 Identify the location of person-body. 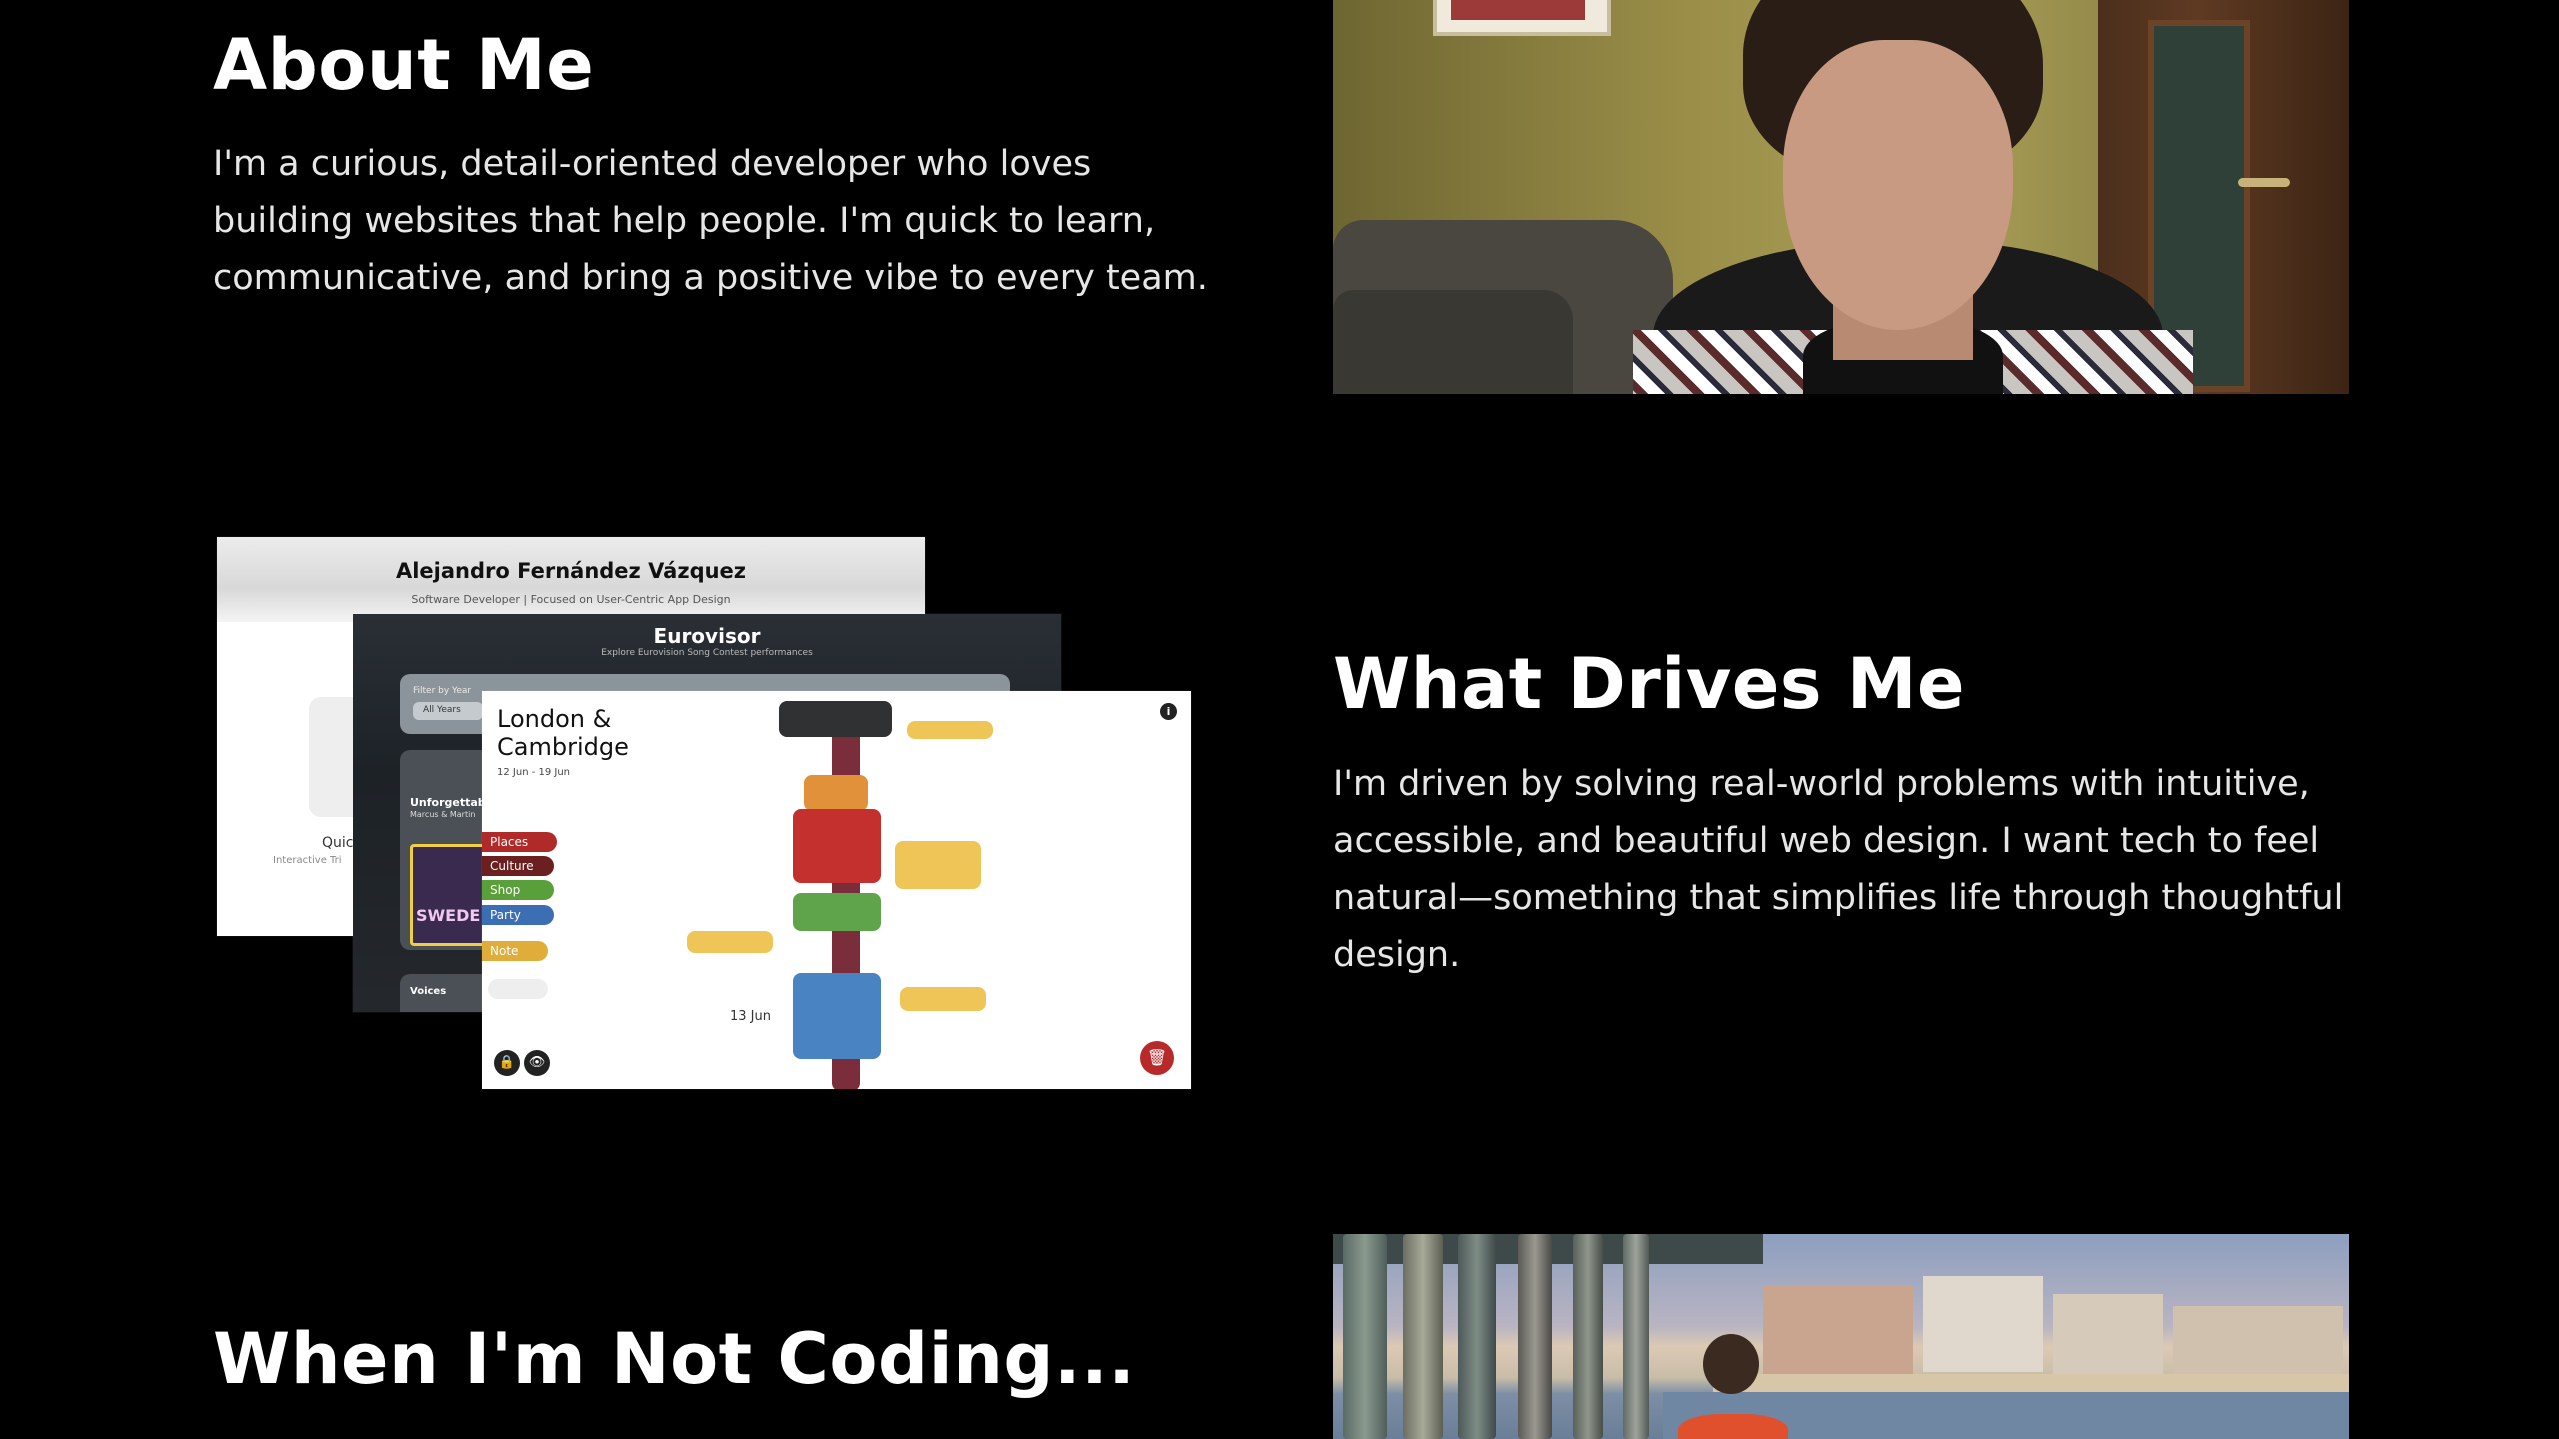
(1733, 1426).